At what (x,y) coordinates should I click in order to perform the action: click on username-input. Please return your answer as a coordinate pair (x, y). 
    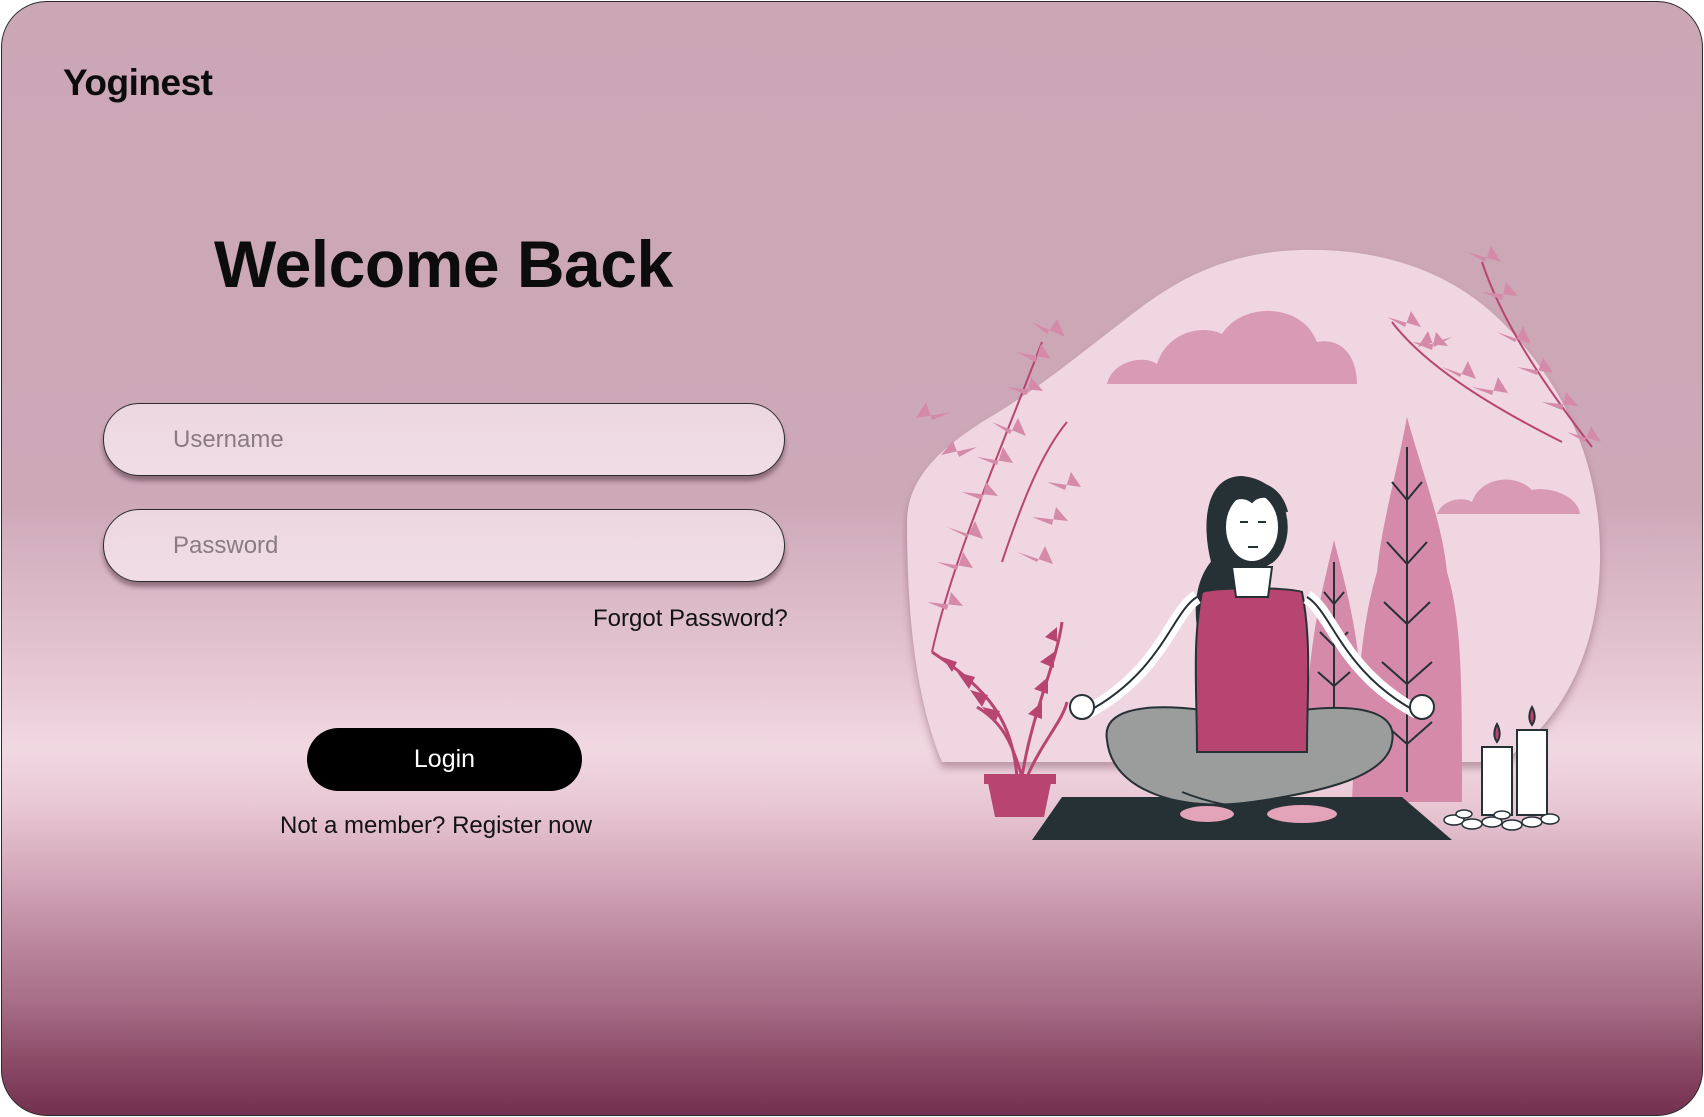
    Looking at the image, I should click on (444, 439).